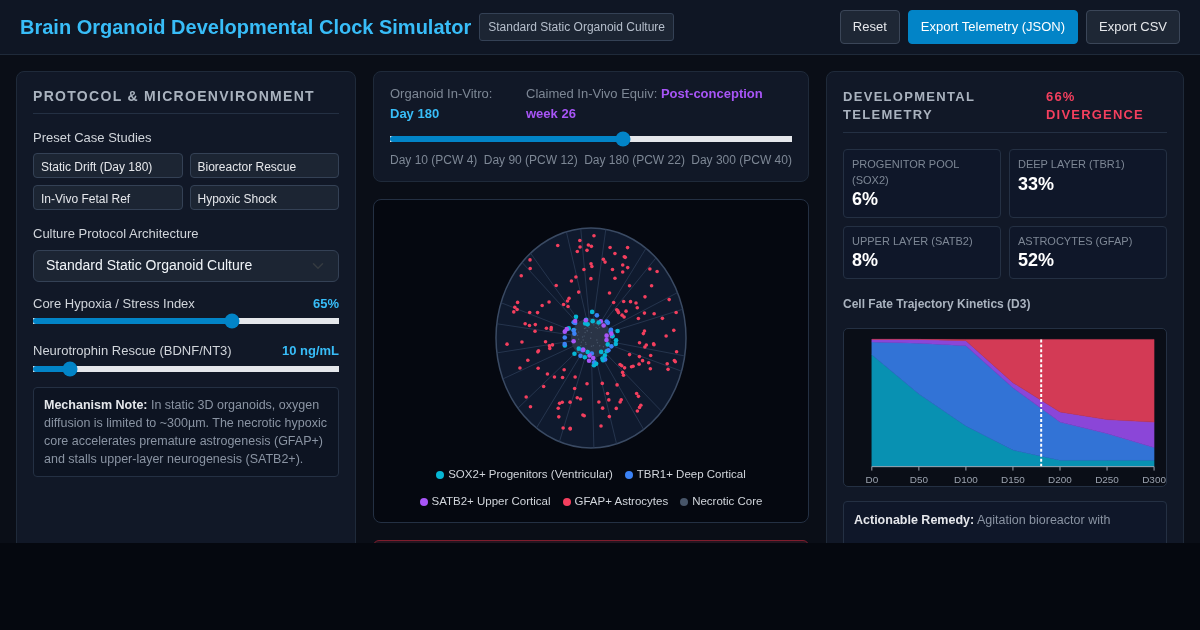 The height and width of the screenshot is (630, 1200). I want to click on metric-label: PROGENITOR POOL (SOX2), so click(906, 172).